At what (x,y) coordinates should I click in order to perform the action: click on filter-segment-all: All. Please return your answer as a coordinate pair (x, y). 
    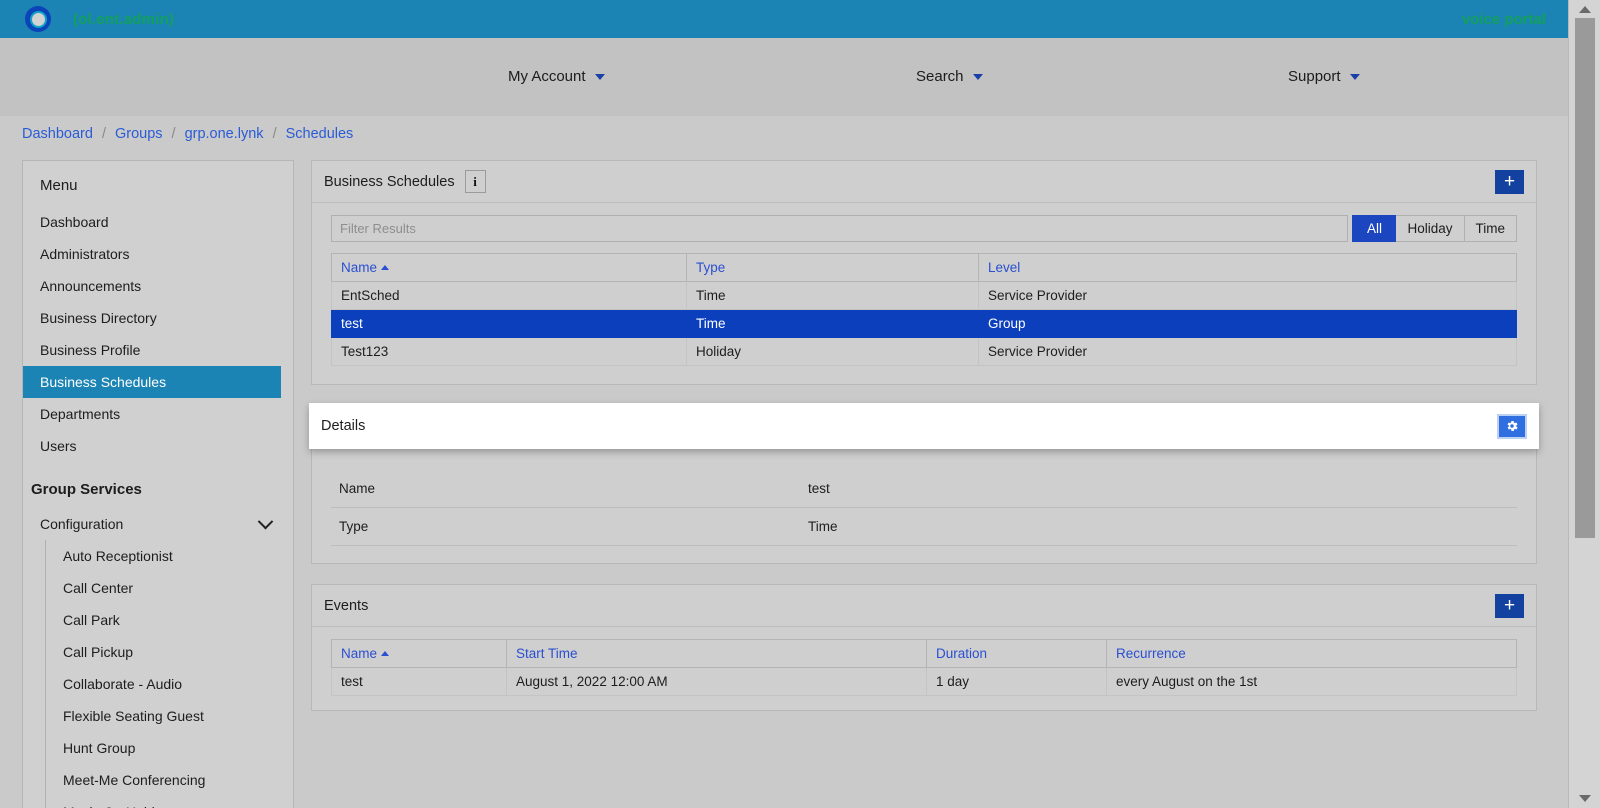
    Looking at the image, I should click on (1374, 228).